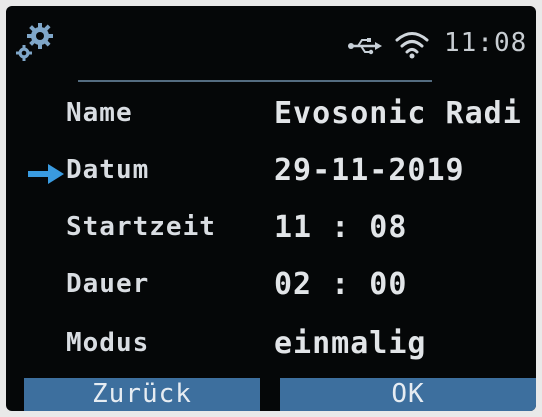 This screenshot has width=542, height=417. Describe the element at coordinates (341, 227) in the screenshot. I see `row-value: 11 : 08` at that location.